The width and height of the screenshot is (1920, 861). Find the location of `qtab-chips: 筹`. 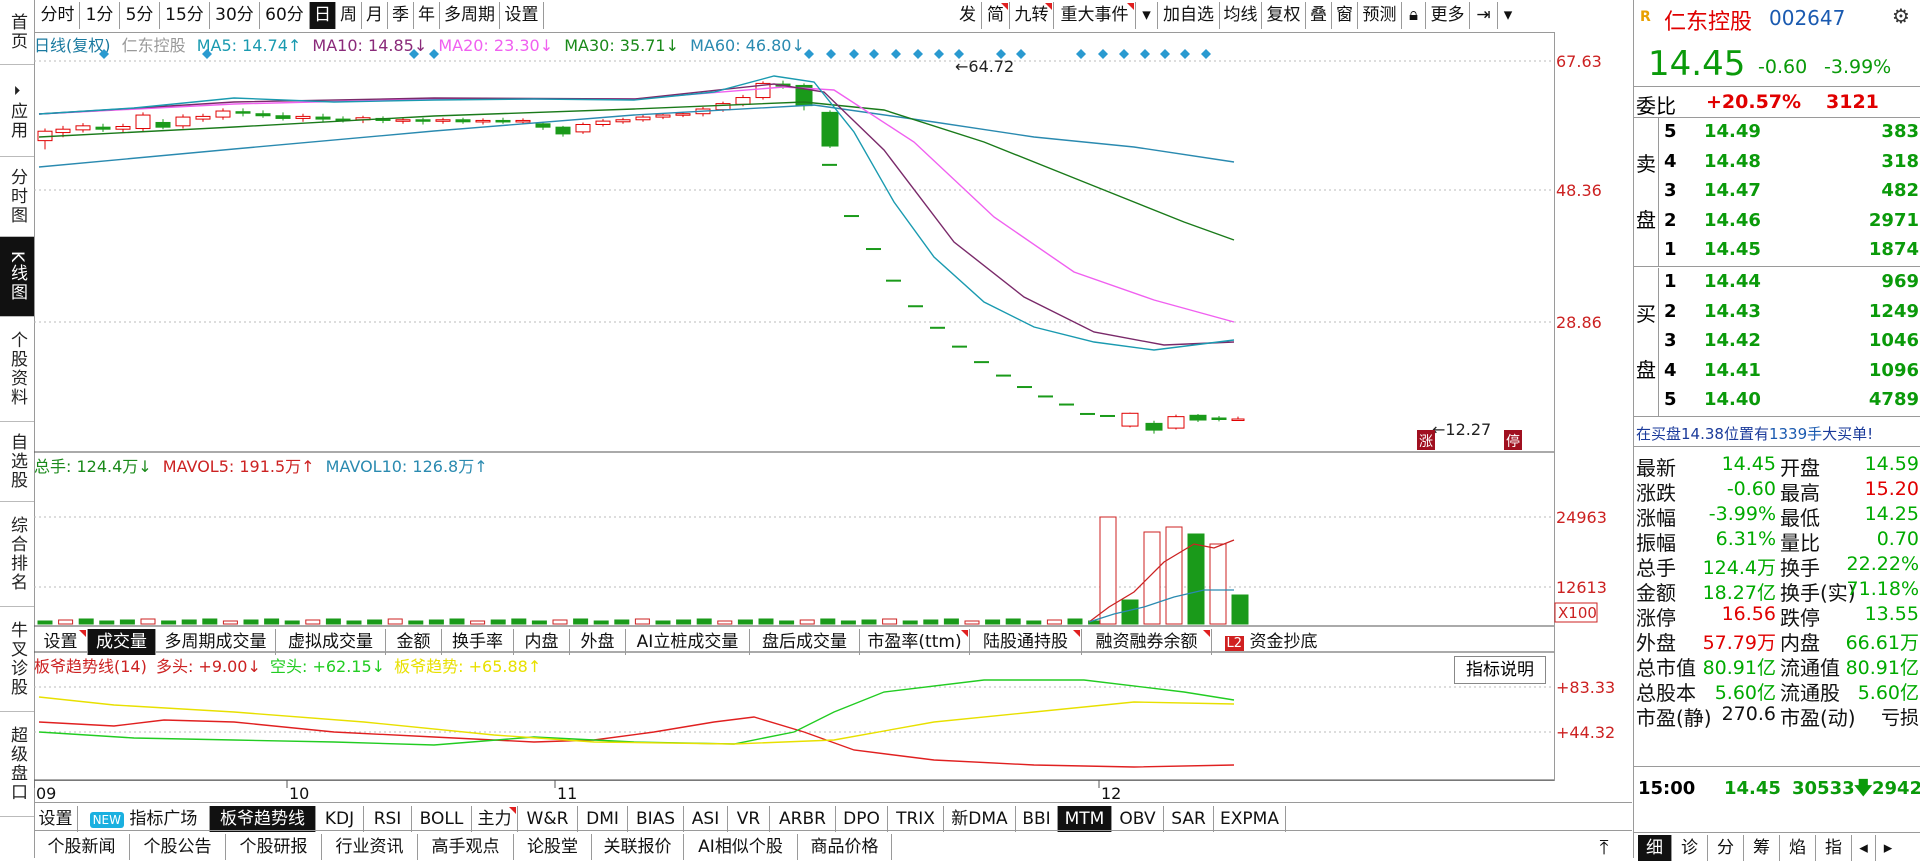

qtab-chips: 筹 is located at coordinates (1762, 848).